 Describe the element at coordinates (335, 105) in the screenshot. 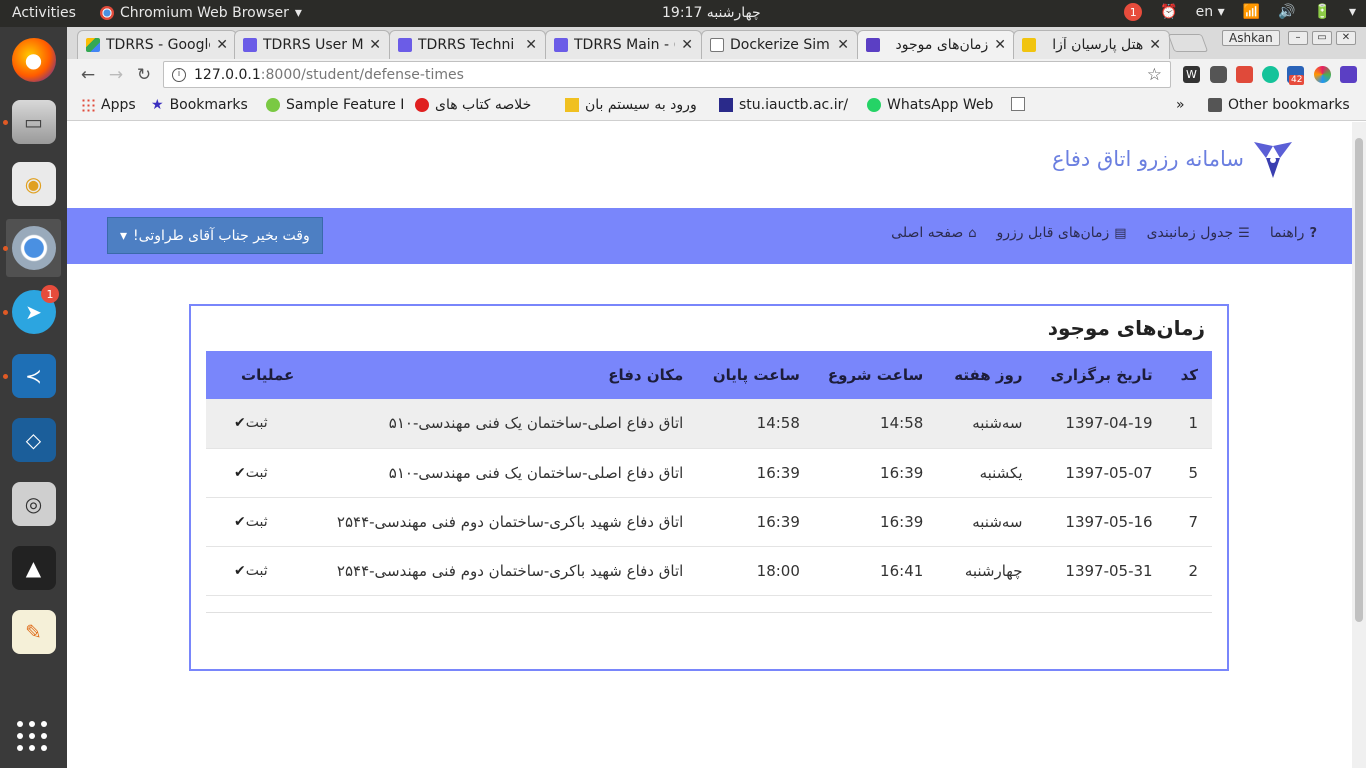

I see `bookmark-sample: Sample Feature I` at that location.